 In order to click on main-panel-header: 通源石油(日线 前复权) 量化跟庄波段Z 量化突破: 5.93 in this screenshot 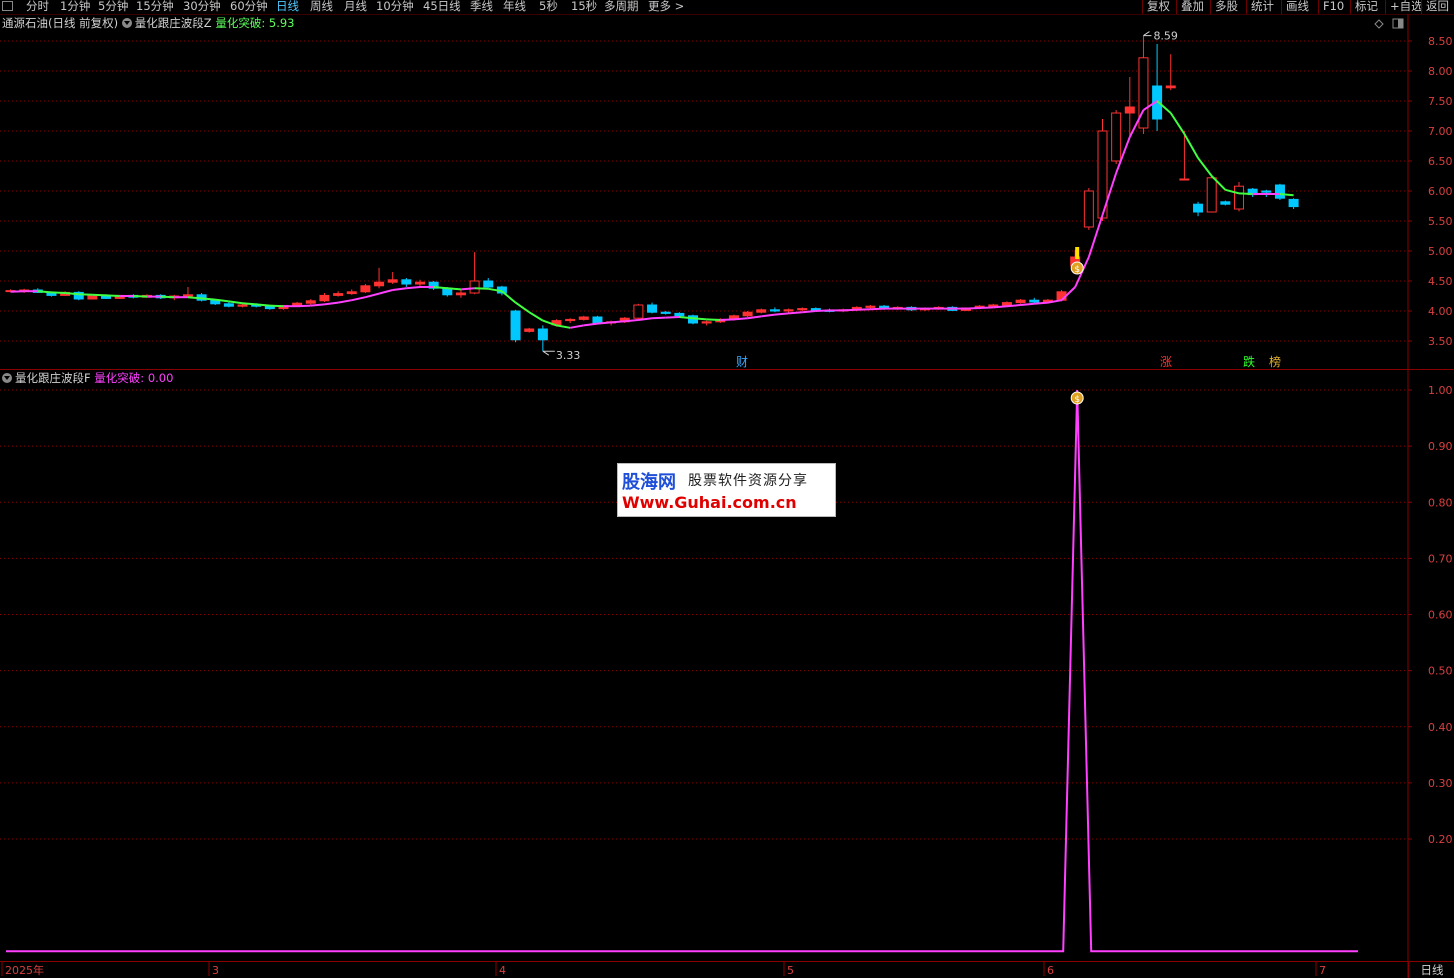, I will do `click(148, 23)`.